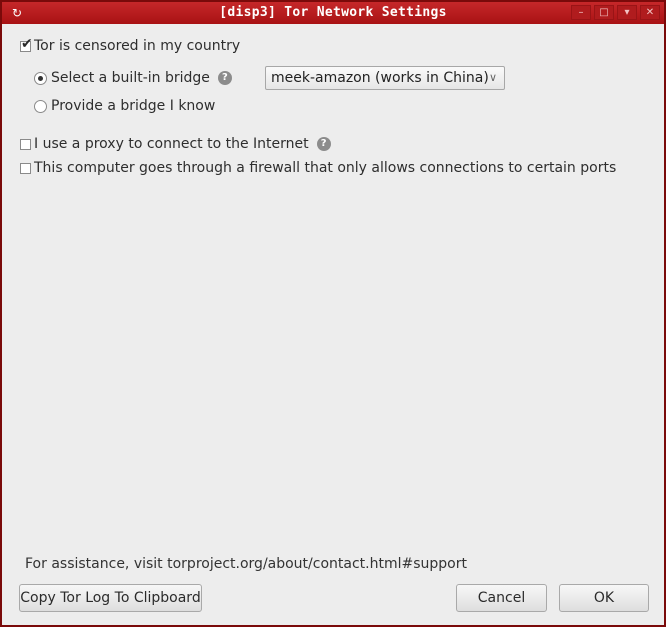 This screenshot has width=666, height=627. I want to click on censored-checkbox: ✔, so click(26, 44).